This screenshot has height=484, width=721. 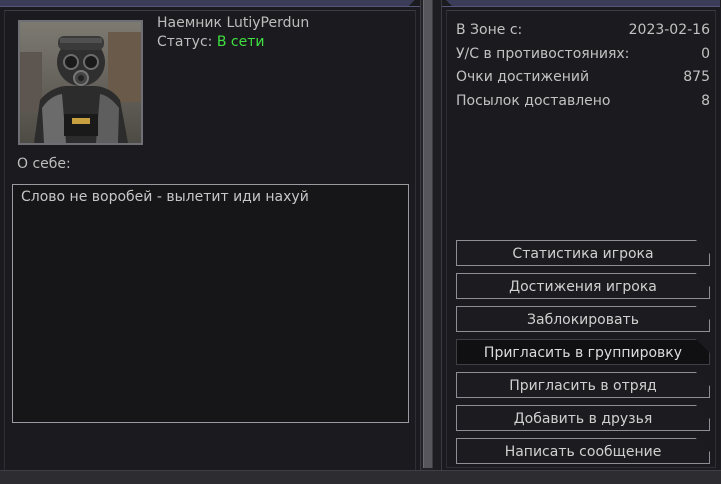 I want to click on send-message-button: Написать сообщение, so click(x=583, y=451).